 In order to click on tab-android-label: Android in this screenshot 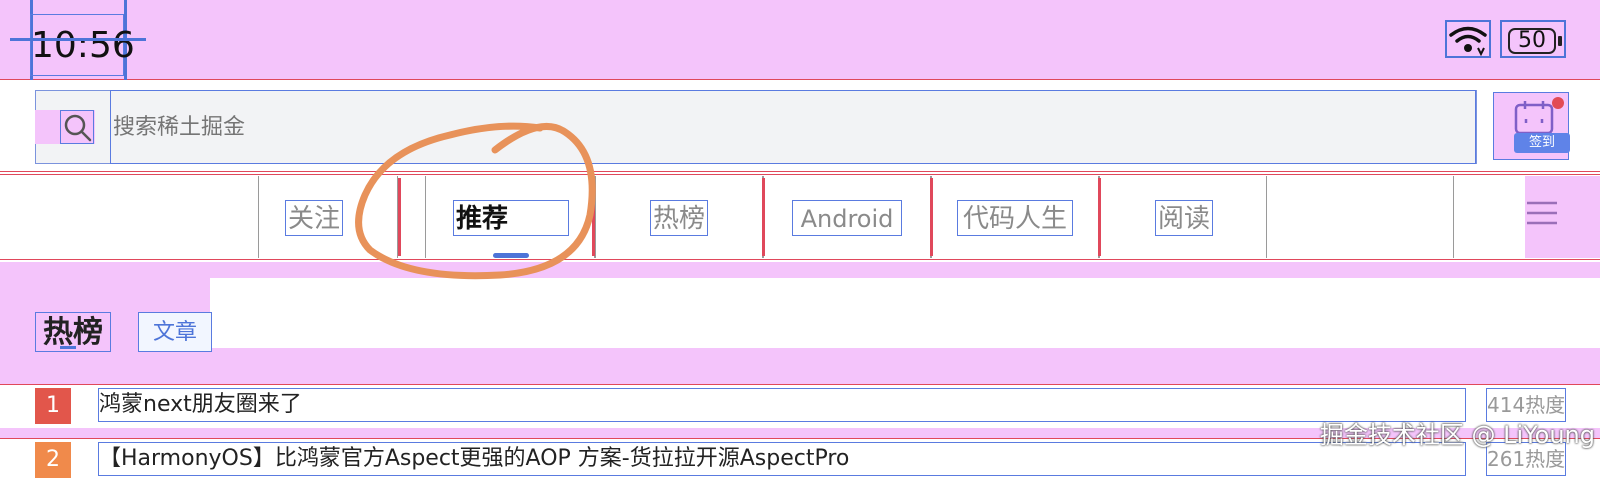, I will do `click(847, 218)`.